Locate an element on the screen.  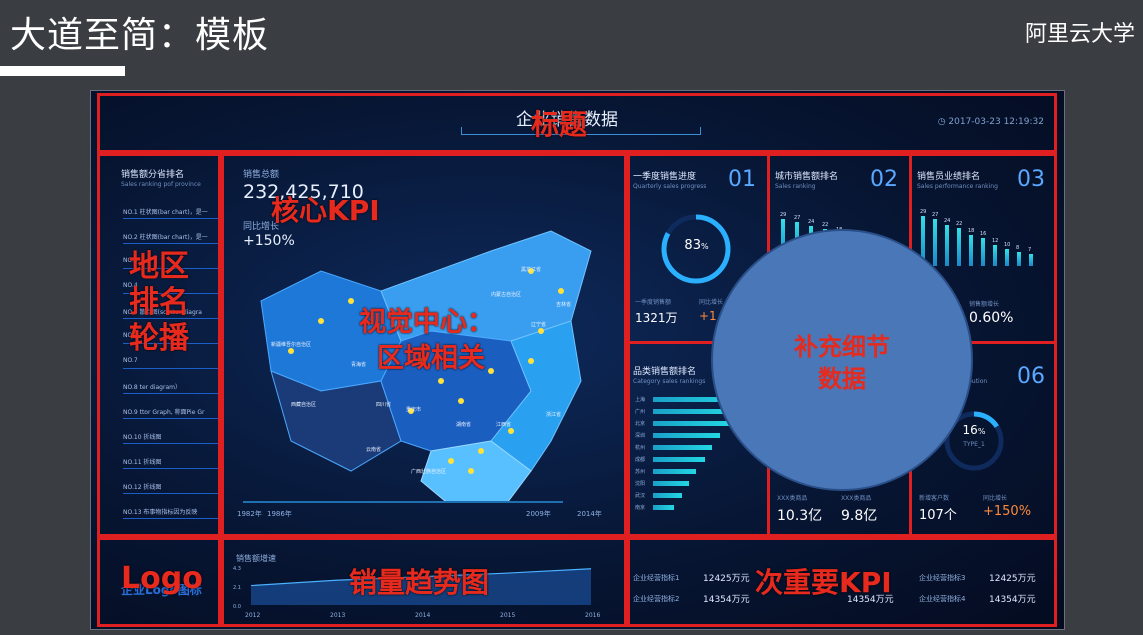
slide-title-underline is located at coordinates (62, 71).